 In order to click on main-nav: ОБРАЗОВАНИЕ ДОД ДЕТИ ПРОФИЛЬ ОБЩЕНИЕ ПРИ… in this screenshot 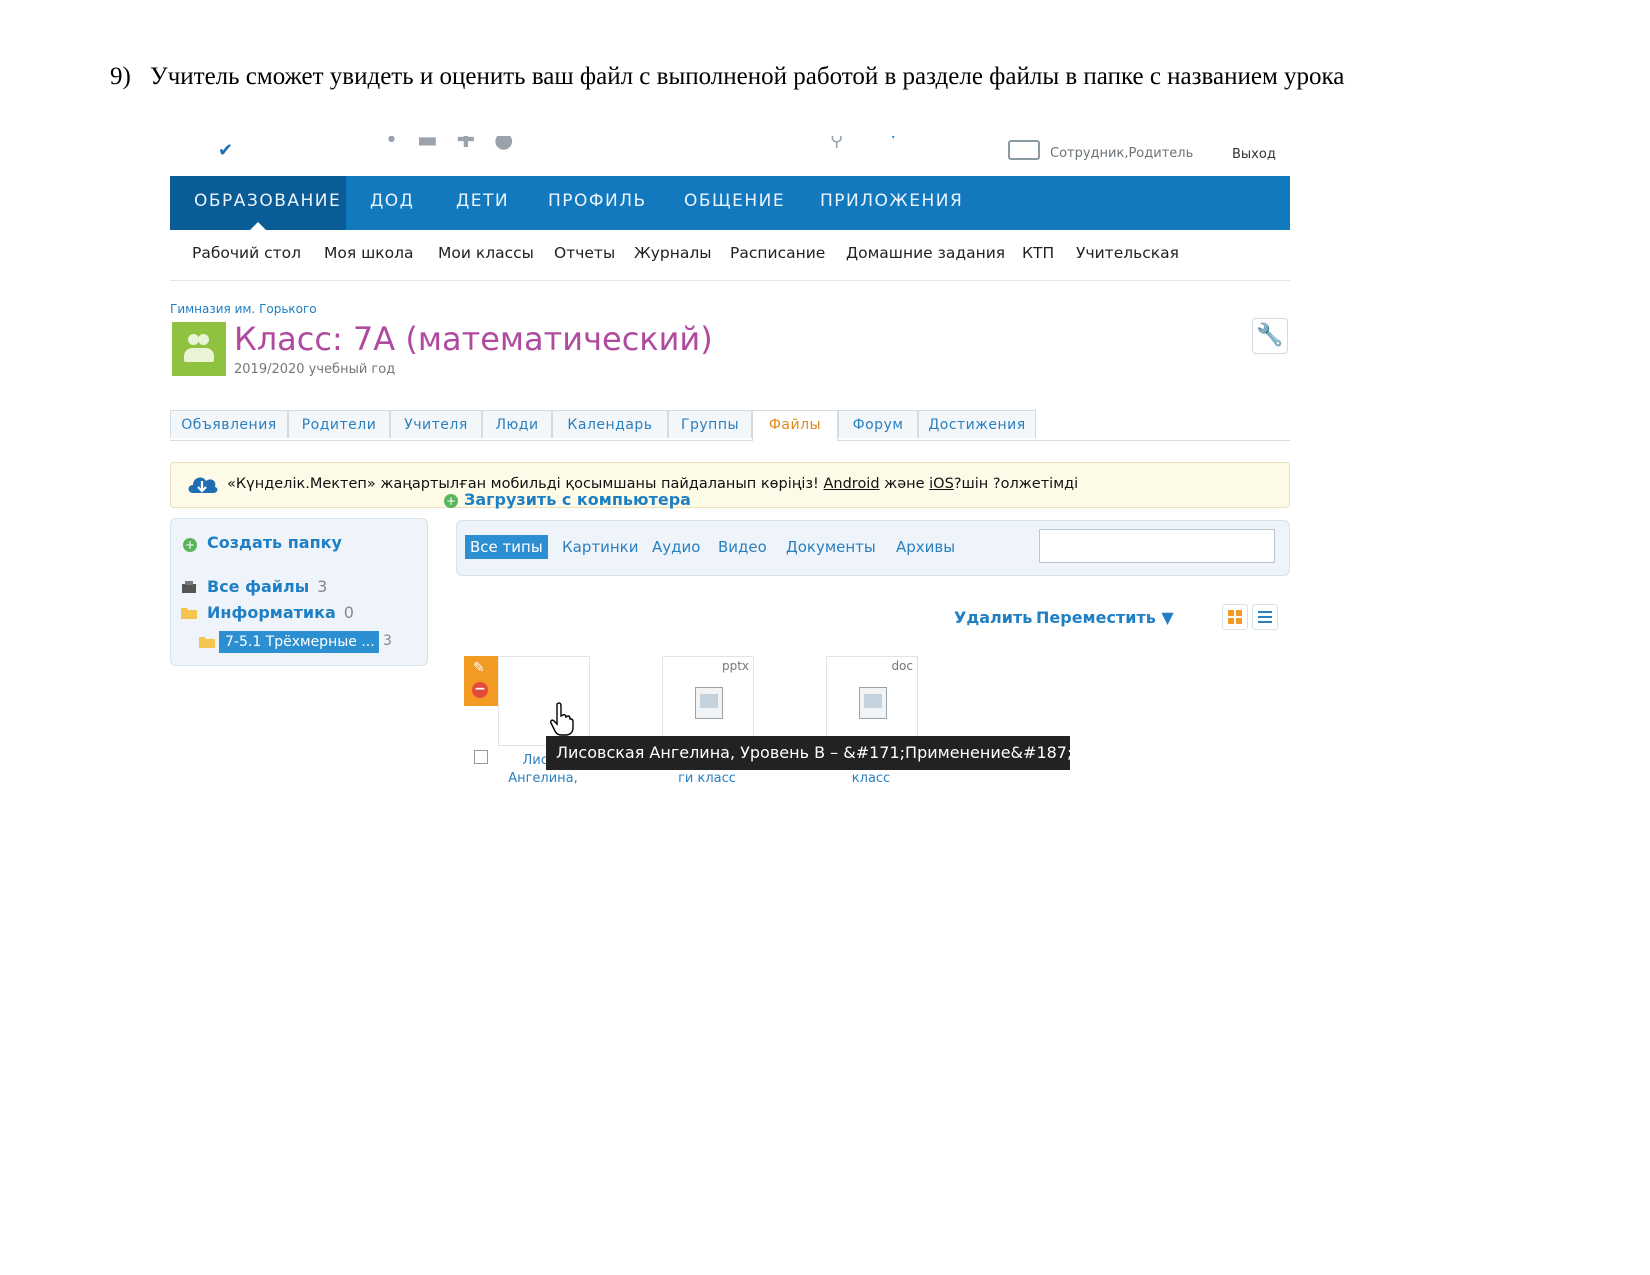, I will do `click(730, 203)`.